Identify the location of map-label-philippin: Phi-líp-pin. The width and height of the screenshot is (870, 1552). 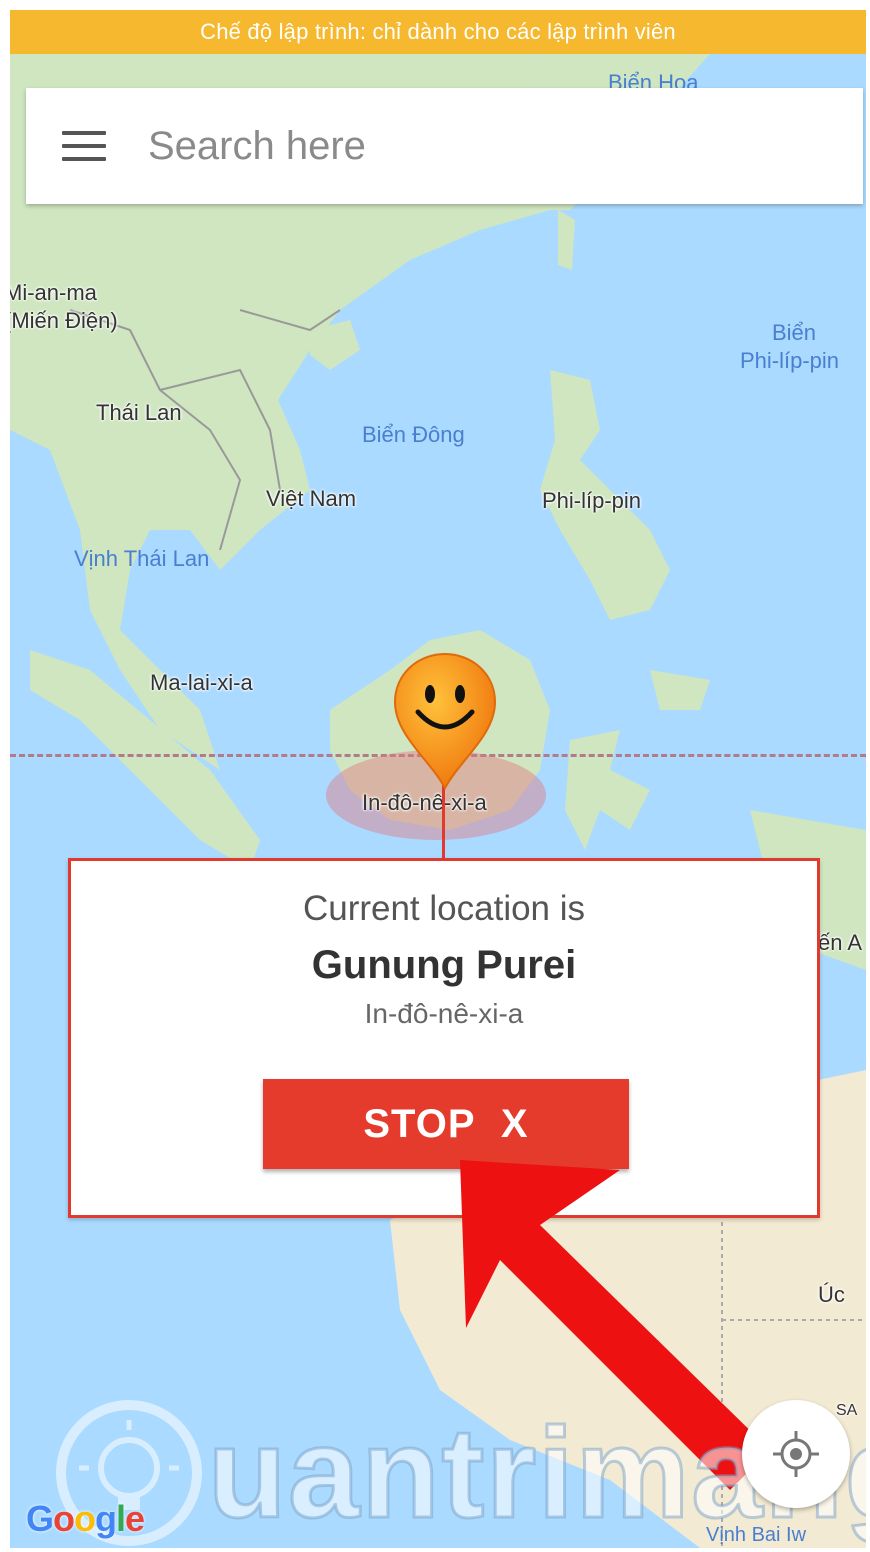
(592, 500).